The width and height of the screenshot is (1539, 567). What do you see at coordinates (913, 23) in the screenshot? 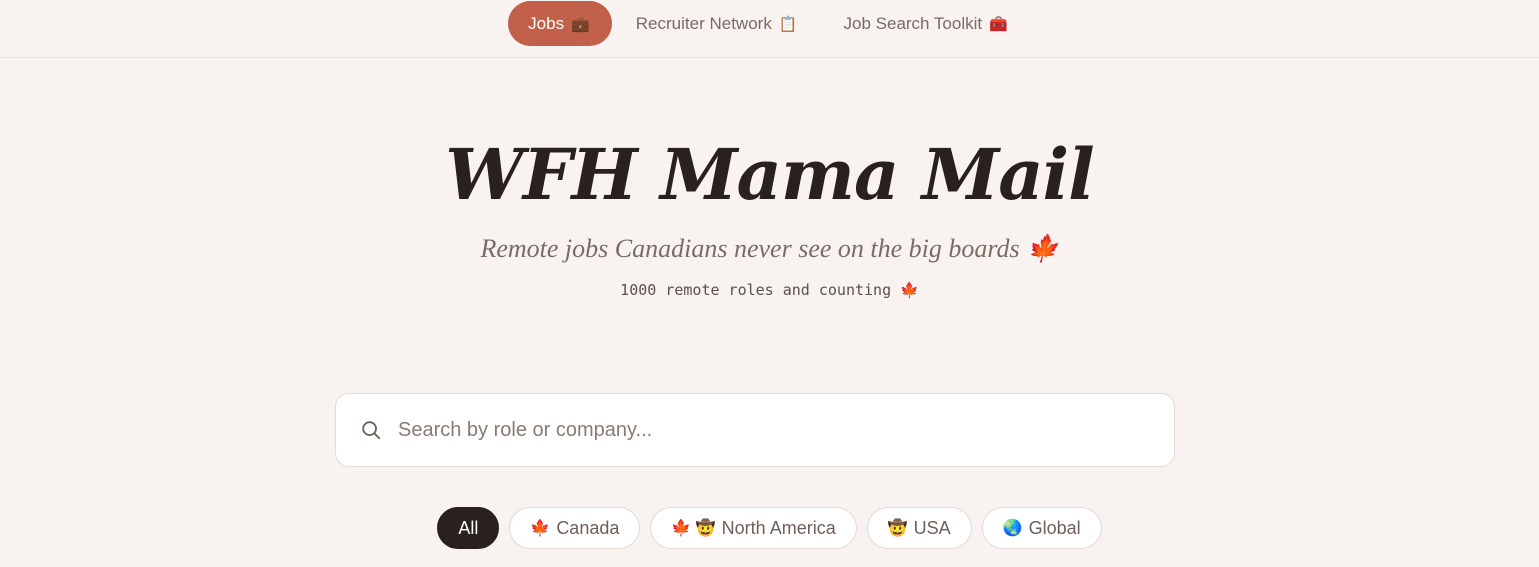
I see `tab-job-search-toolkit-label: Job Search Toolkit` at bounding box center [913, 23].